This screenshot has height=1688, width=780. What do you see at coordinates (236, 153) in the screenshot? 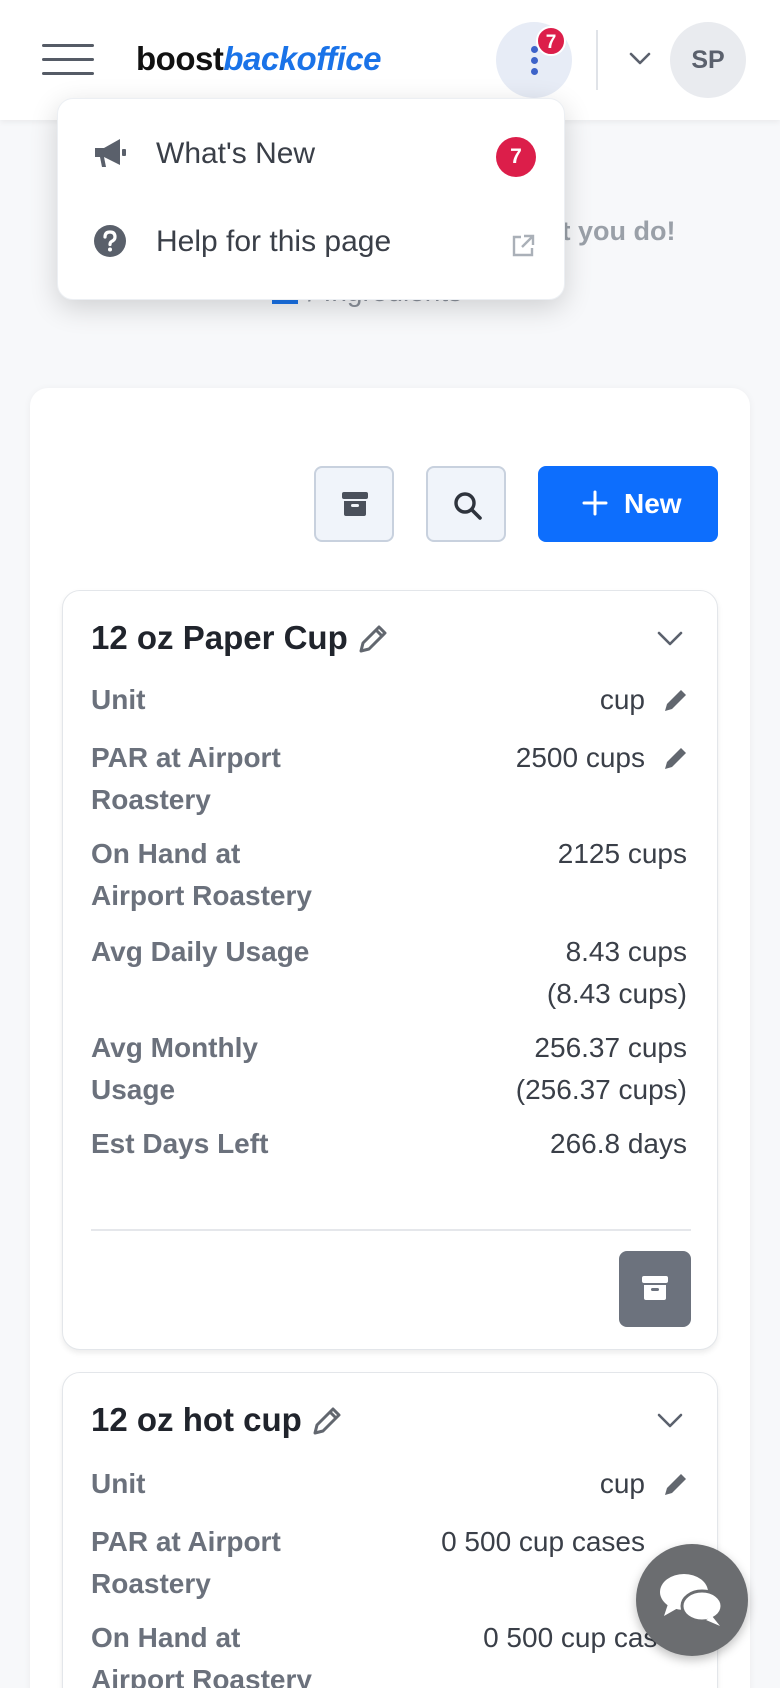
I see `whats-new-label: What's New` at bounding box center [236, 153].